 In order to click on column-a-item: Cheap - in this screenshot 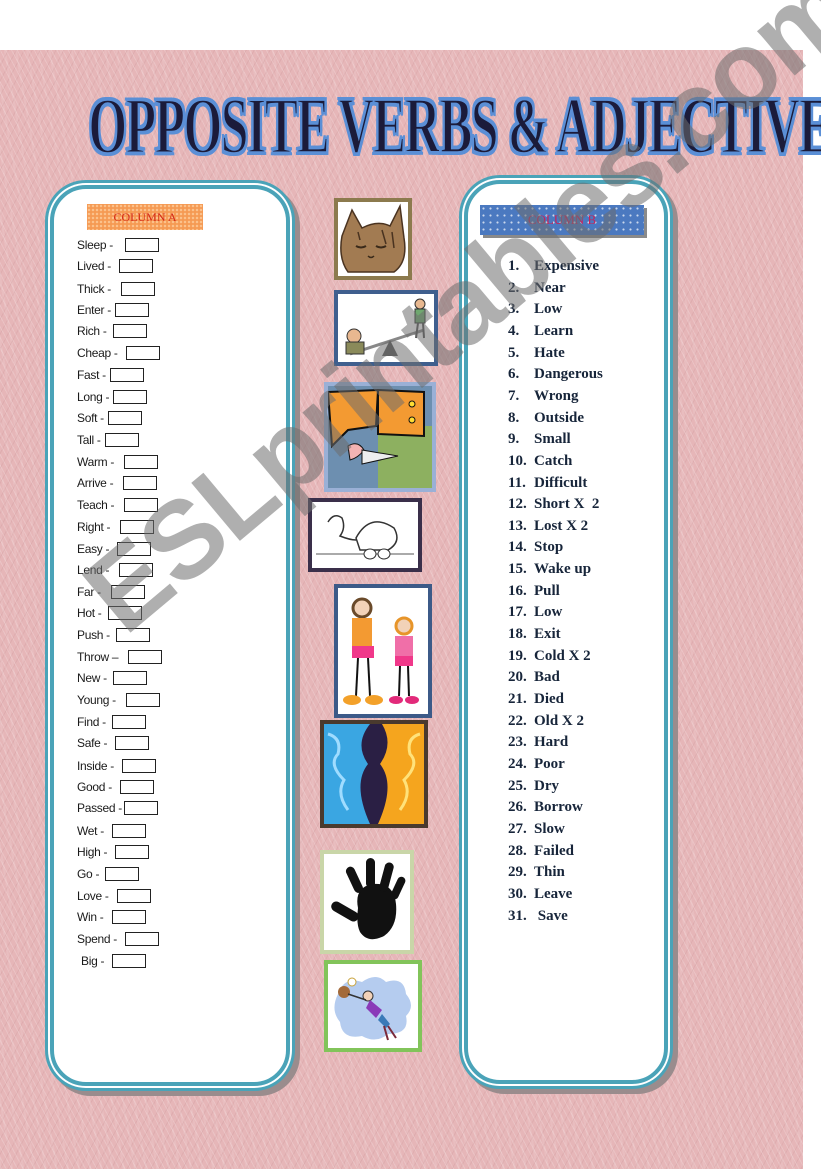, I will do `click(118, 353)`.